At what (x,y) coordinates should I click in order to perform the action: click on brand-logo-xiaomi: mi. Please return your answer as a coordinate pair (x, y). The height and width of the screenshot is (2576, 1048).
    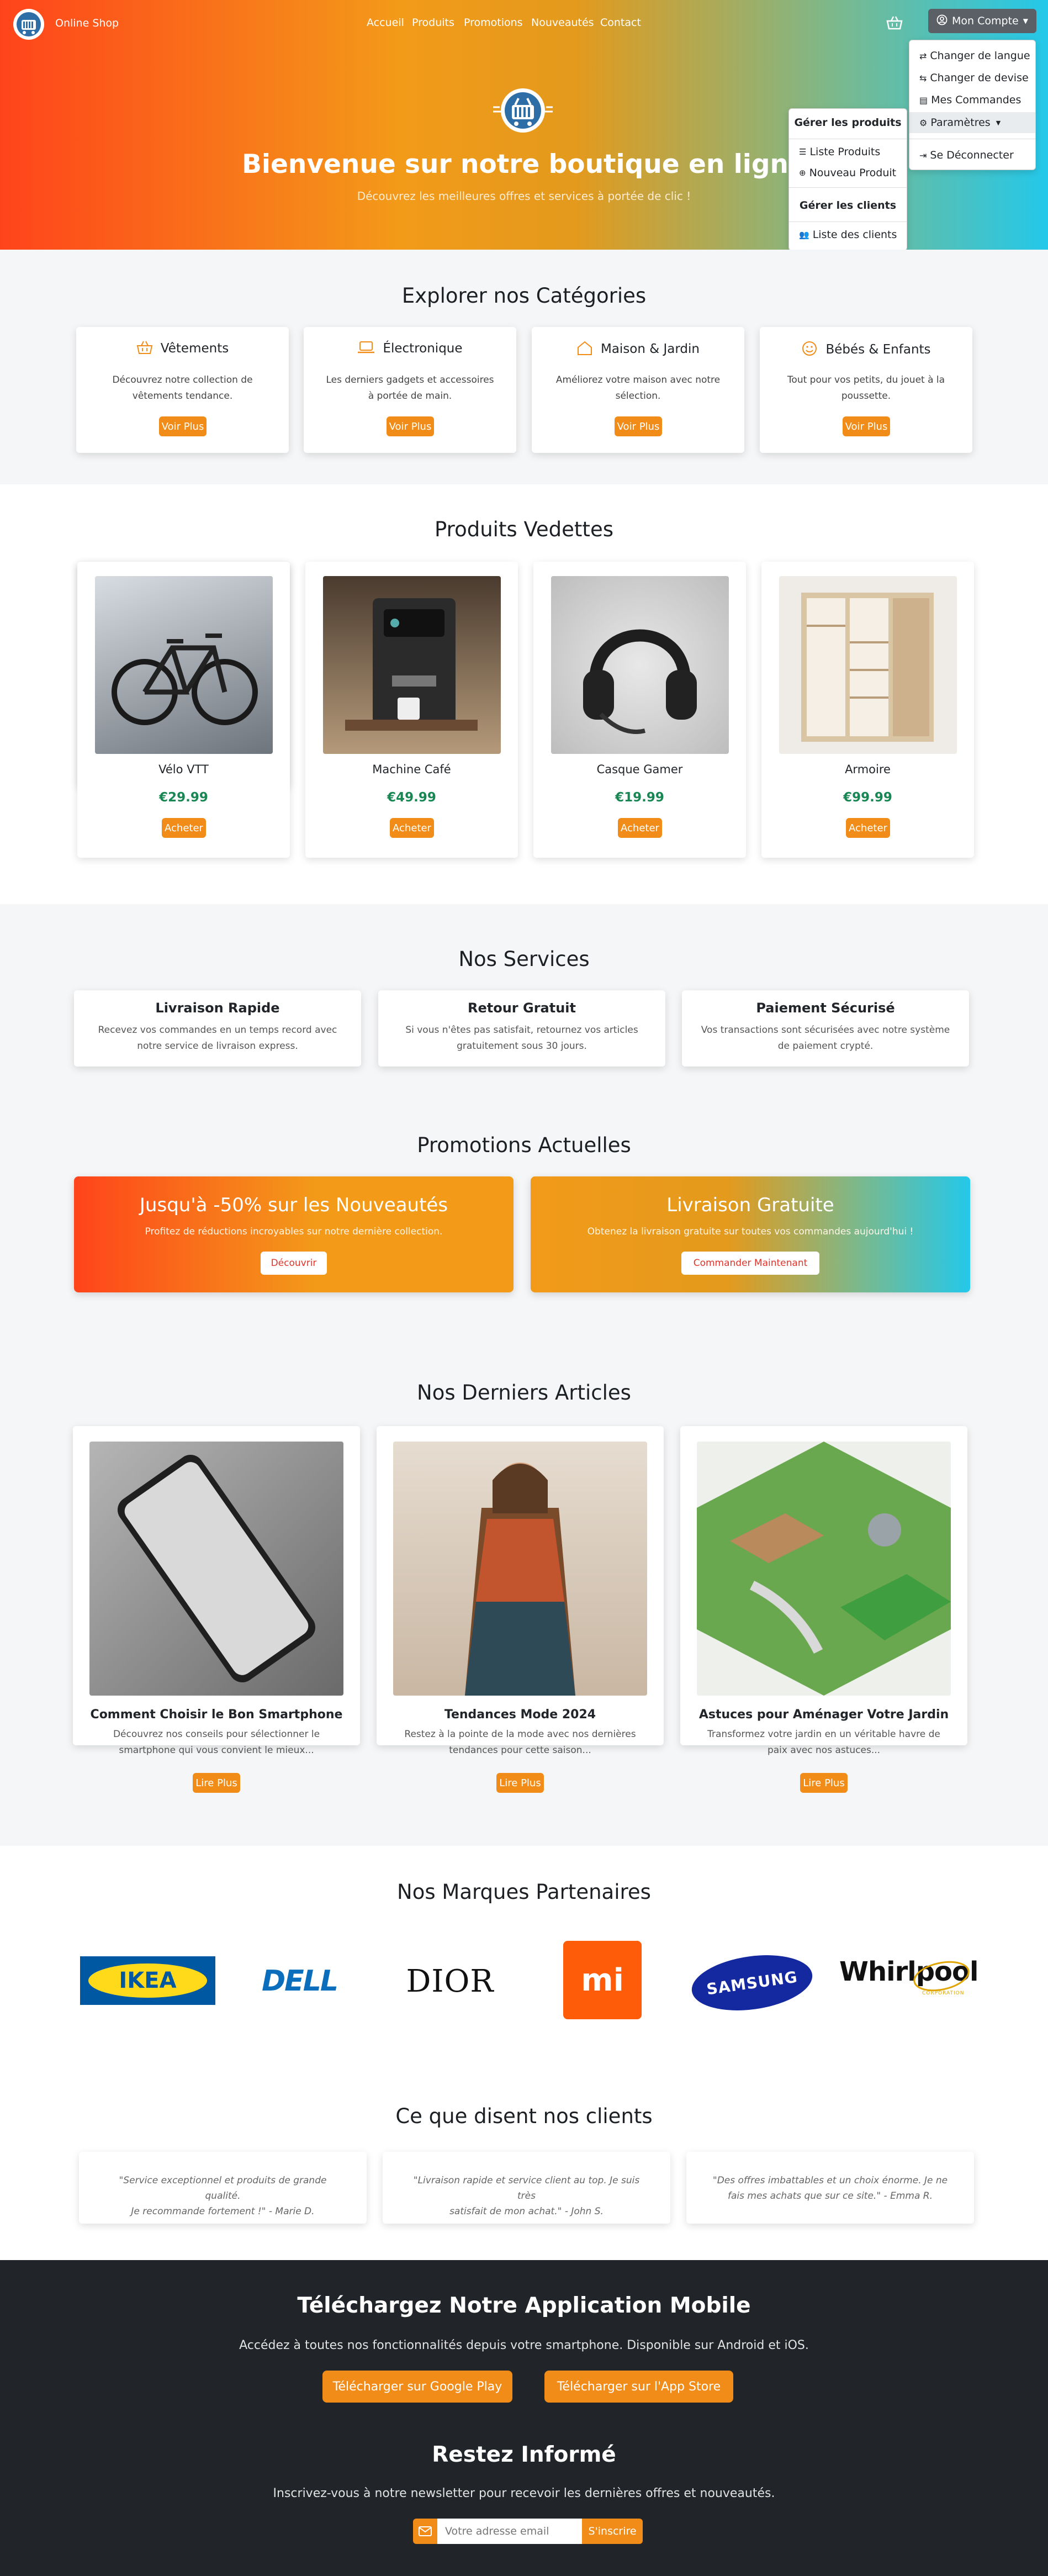
    Looking at the image, I should click on (603, 1980).